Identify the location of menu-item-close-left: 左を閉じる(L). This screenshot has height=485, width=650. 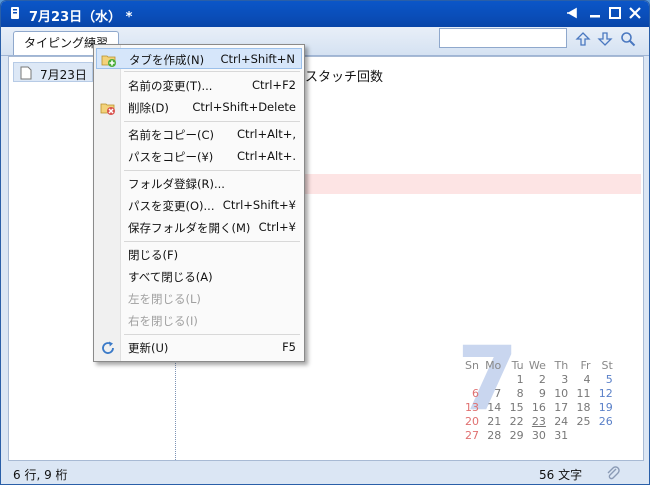
(199, 298).